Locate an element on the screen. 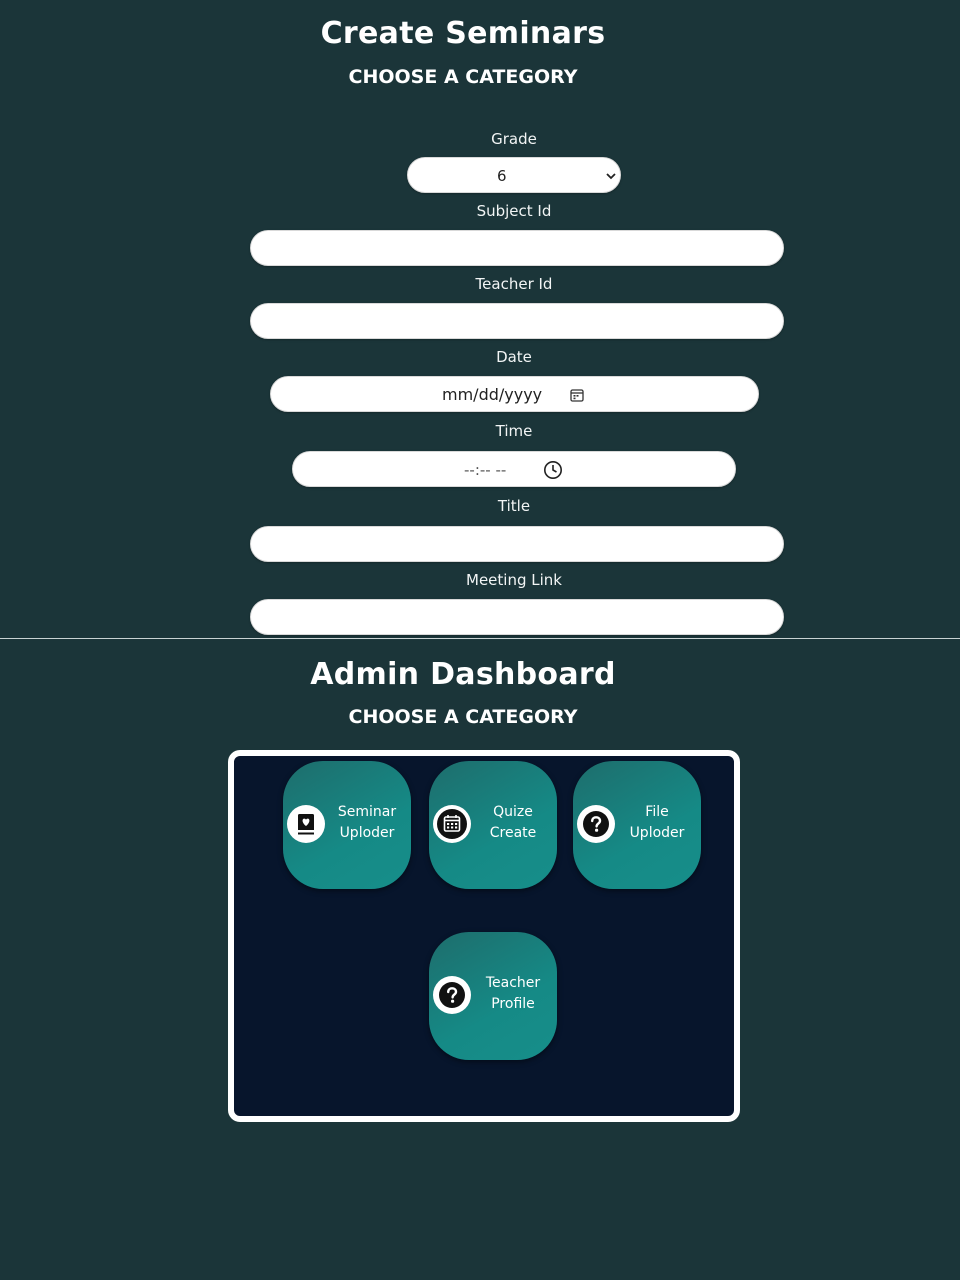 This screenshot has height=1280, width=960. file-uploader-tile: File Uploder is located at coordinates (637, 825).